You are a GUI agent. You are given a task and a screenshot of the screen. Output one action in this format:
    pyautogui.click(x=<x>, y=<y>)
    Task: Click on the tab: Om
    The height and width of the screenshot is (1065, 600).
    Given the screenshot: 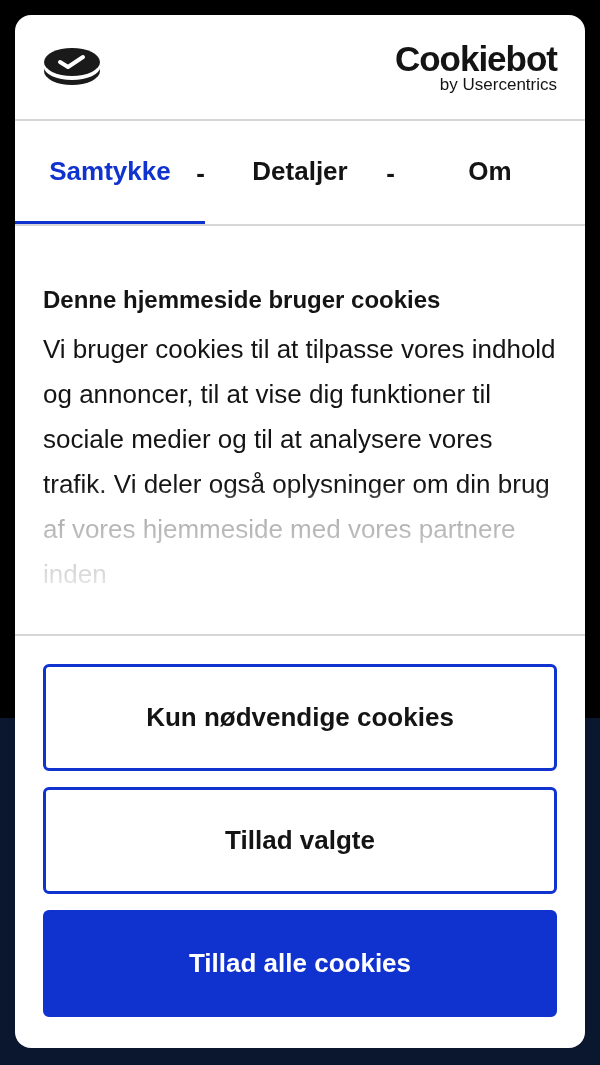 What is the action you would take?
    pyautogui.click(x=490, y=172)
    